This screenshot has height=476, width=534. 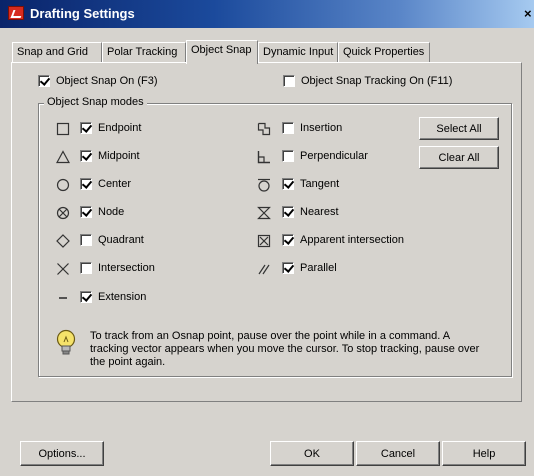 What do you see at coordinates (288, 268) in the screenshot?
I see `parallel-checkbox` at bounding box center [288, 268].